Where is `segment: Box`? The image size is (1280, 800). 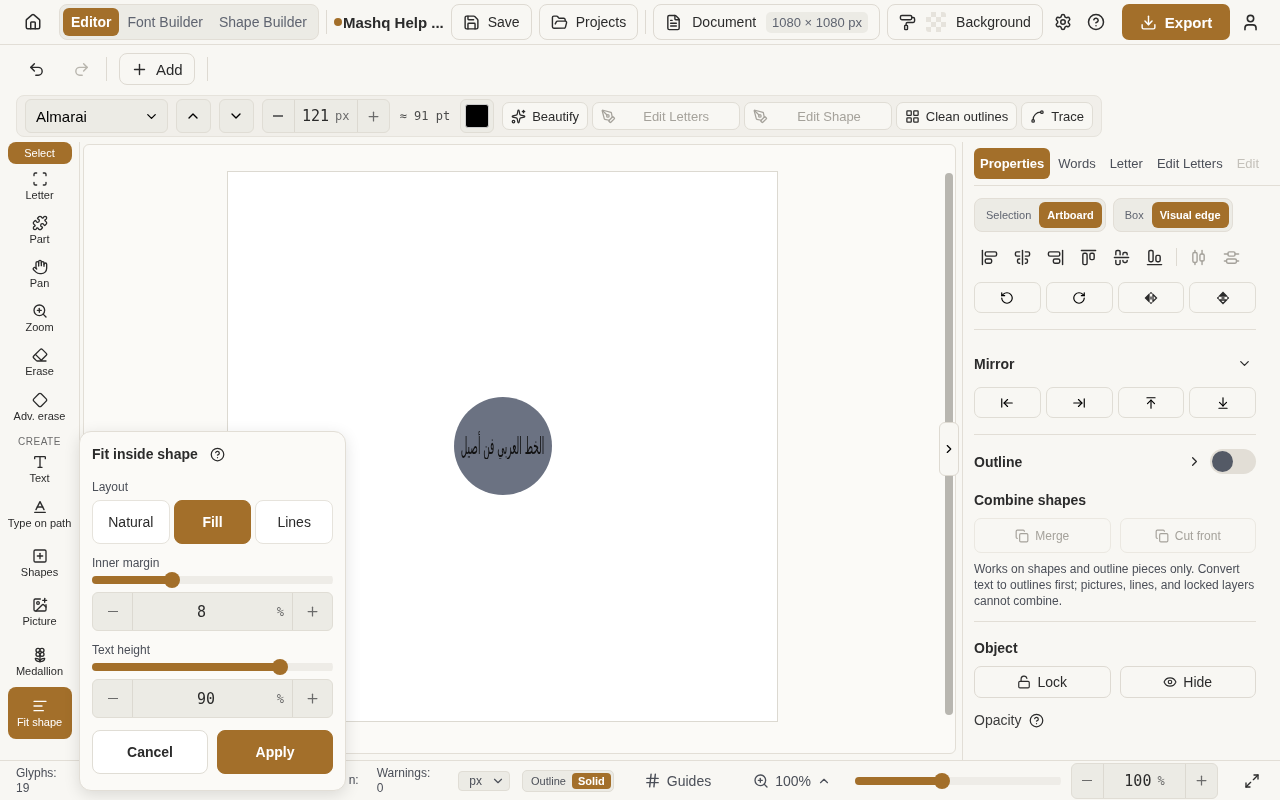
segment: Box is located at coordinates (1134, 215).